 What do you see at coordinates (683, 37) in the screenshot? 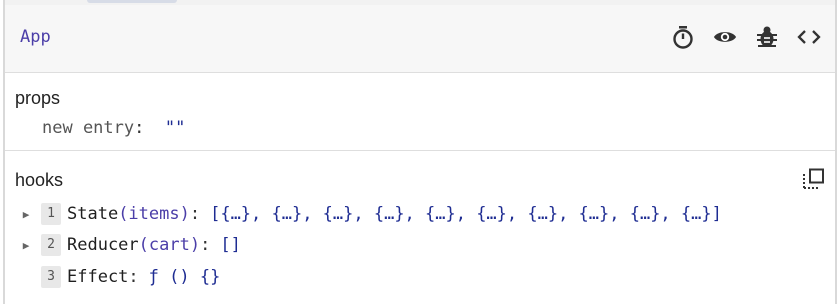
I see `timer-icon` at bounding box center [683, 37].